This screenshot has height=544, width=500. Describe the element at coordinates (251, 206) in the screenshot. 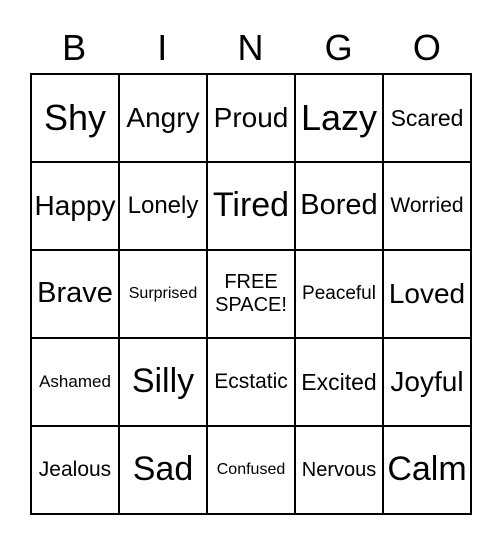

I see `bingo-cell: Tired` at that location.